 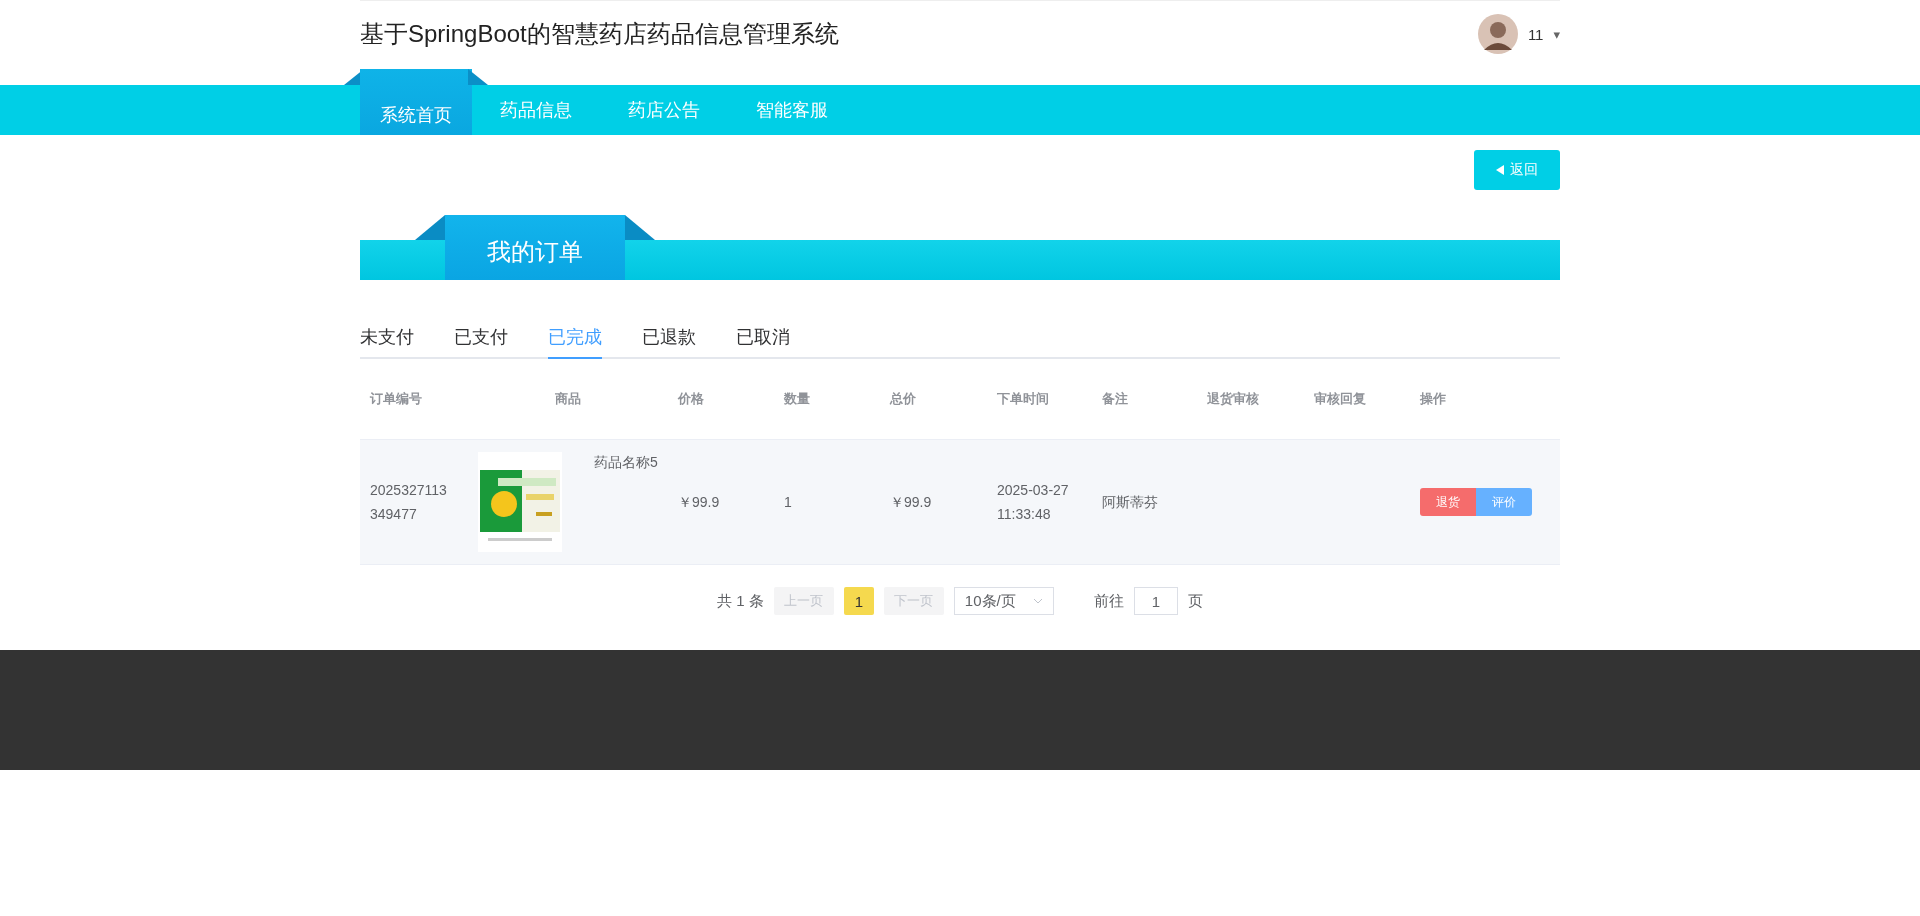 I want to click on nav-tab: 药店公告, so click(x=664, y=110).